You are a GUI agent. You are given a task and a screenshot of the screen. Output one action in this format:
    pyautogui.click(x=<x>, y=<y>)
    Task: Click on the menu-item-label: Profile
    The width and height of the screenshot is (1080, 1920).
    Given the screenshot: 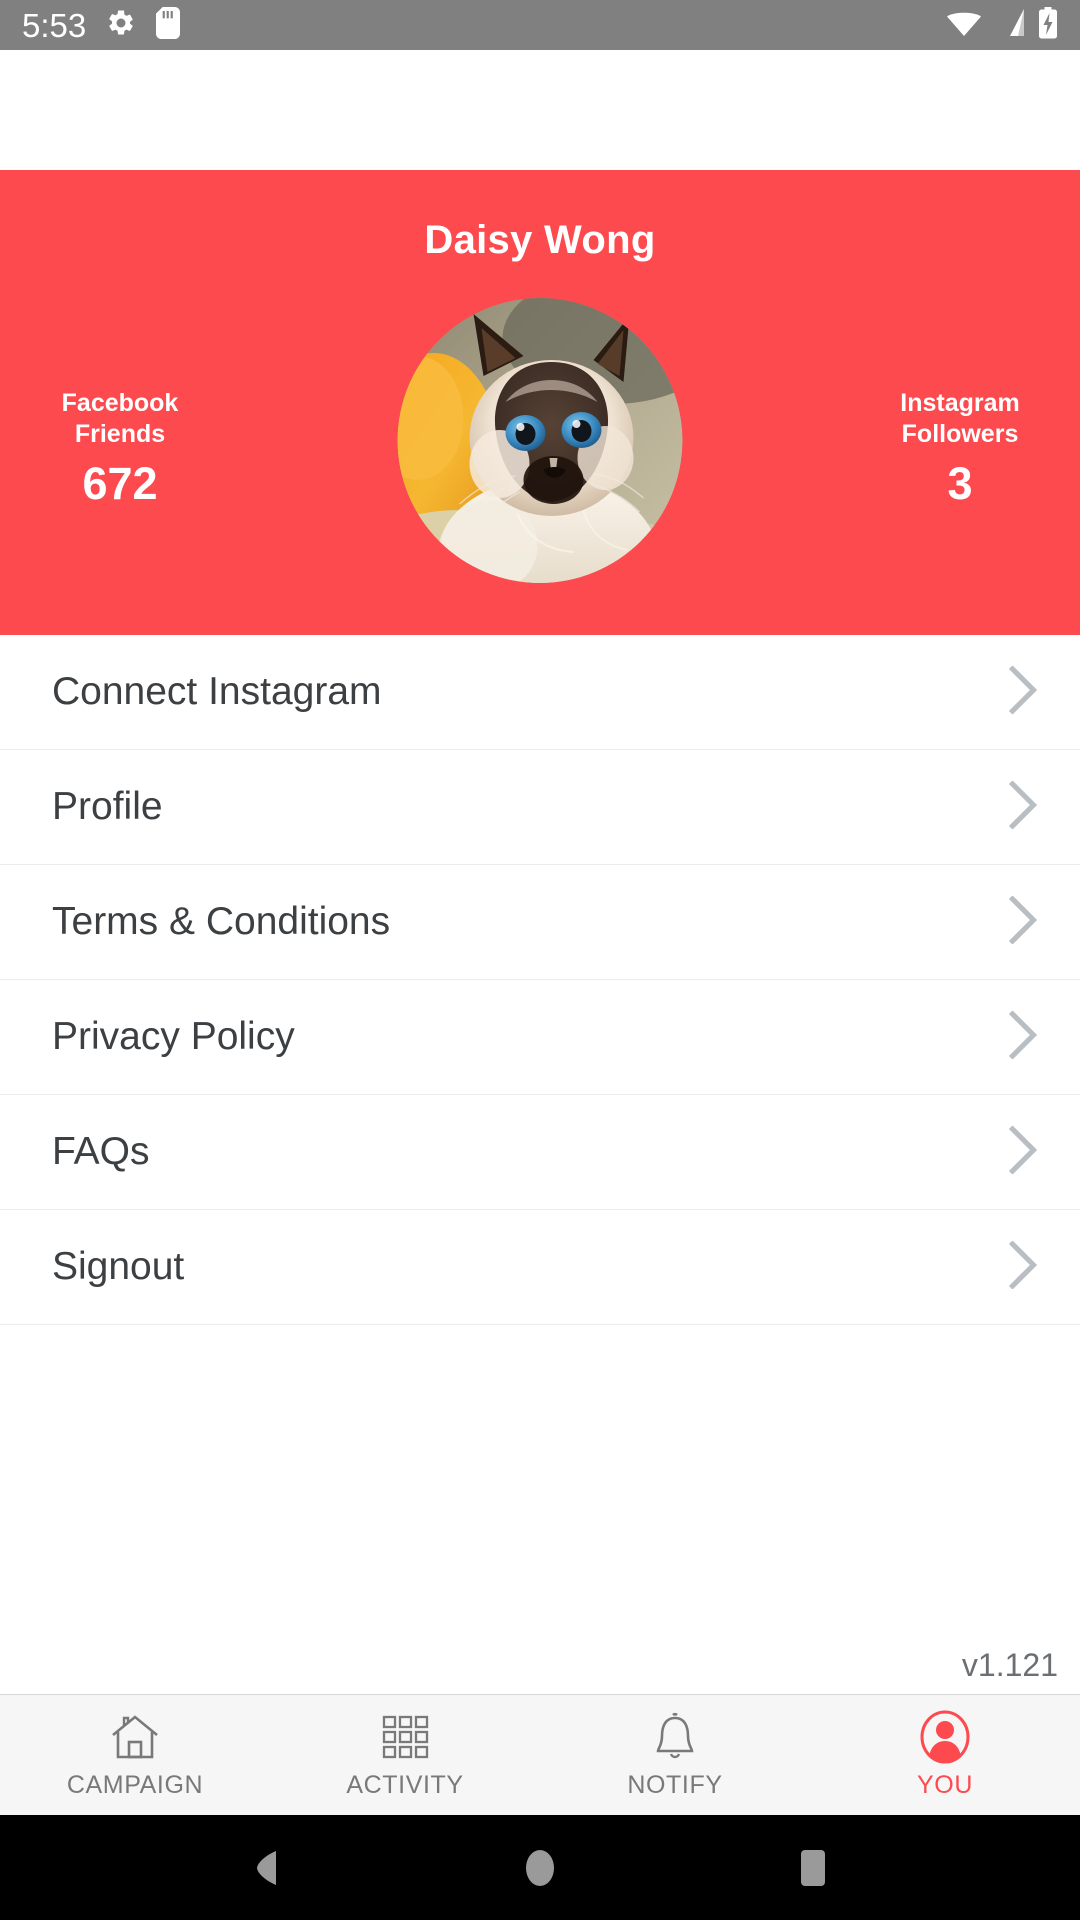 What is the action you would take?
    pyautogui.click(x=107, y=806)
    